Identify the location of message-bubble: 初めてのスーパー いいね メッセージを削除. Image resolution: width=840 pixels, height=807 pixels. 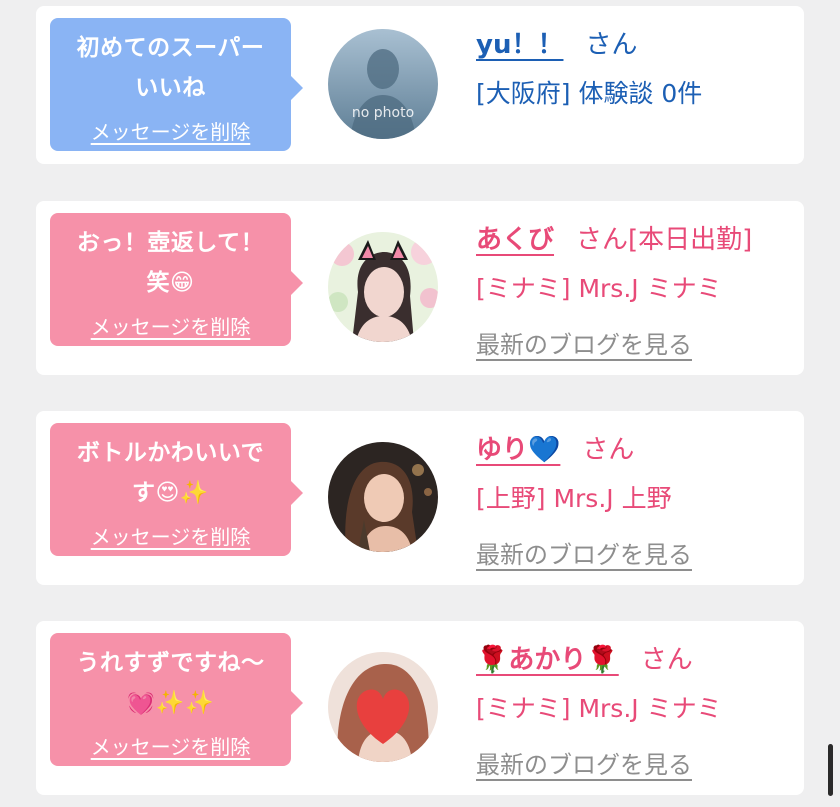
(176, 84).